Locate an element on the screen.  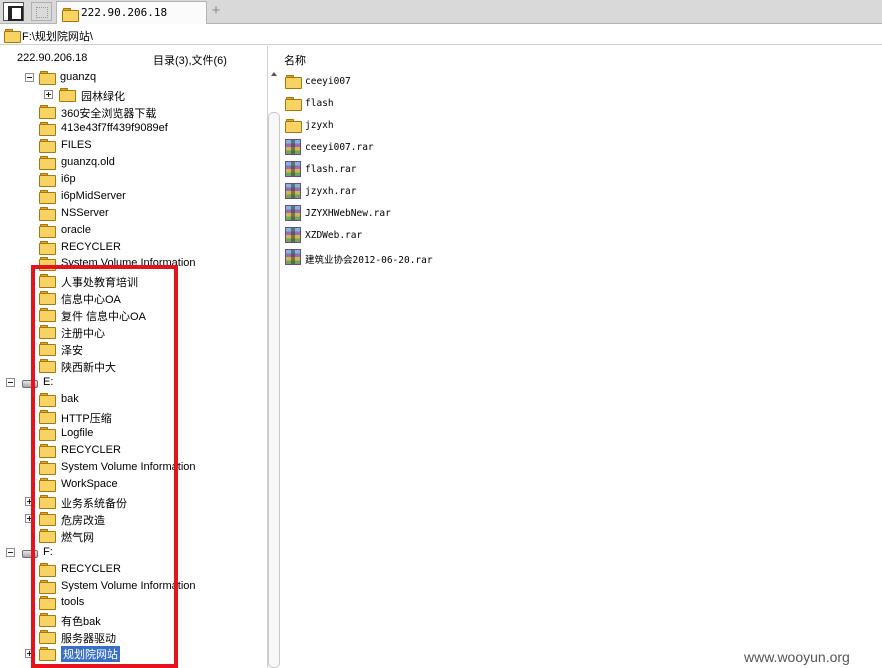
drive-icon is located at coordinates (29, 383).